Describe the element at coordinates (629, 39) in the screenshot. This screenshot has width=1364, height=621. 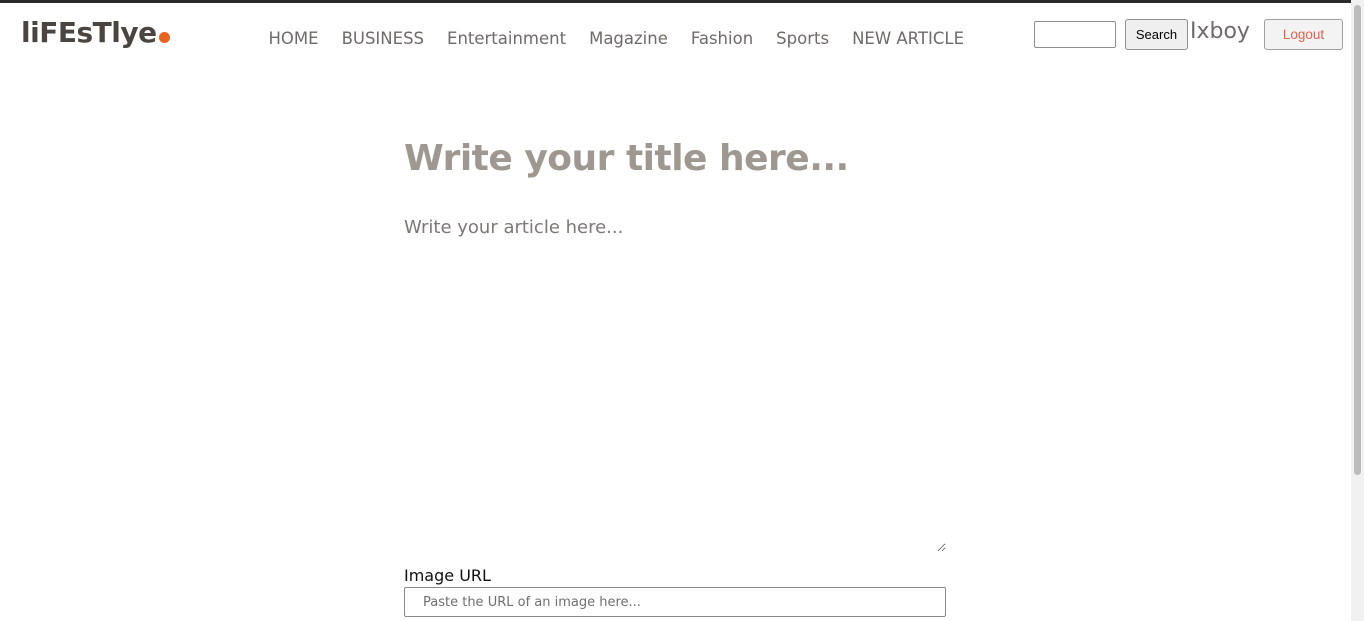
I see `nav-item-magazine: Magazine` at that location.